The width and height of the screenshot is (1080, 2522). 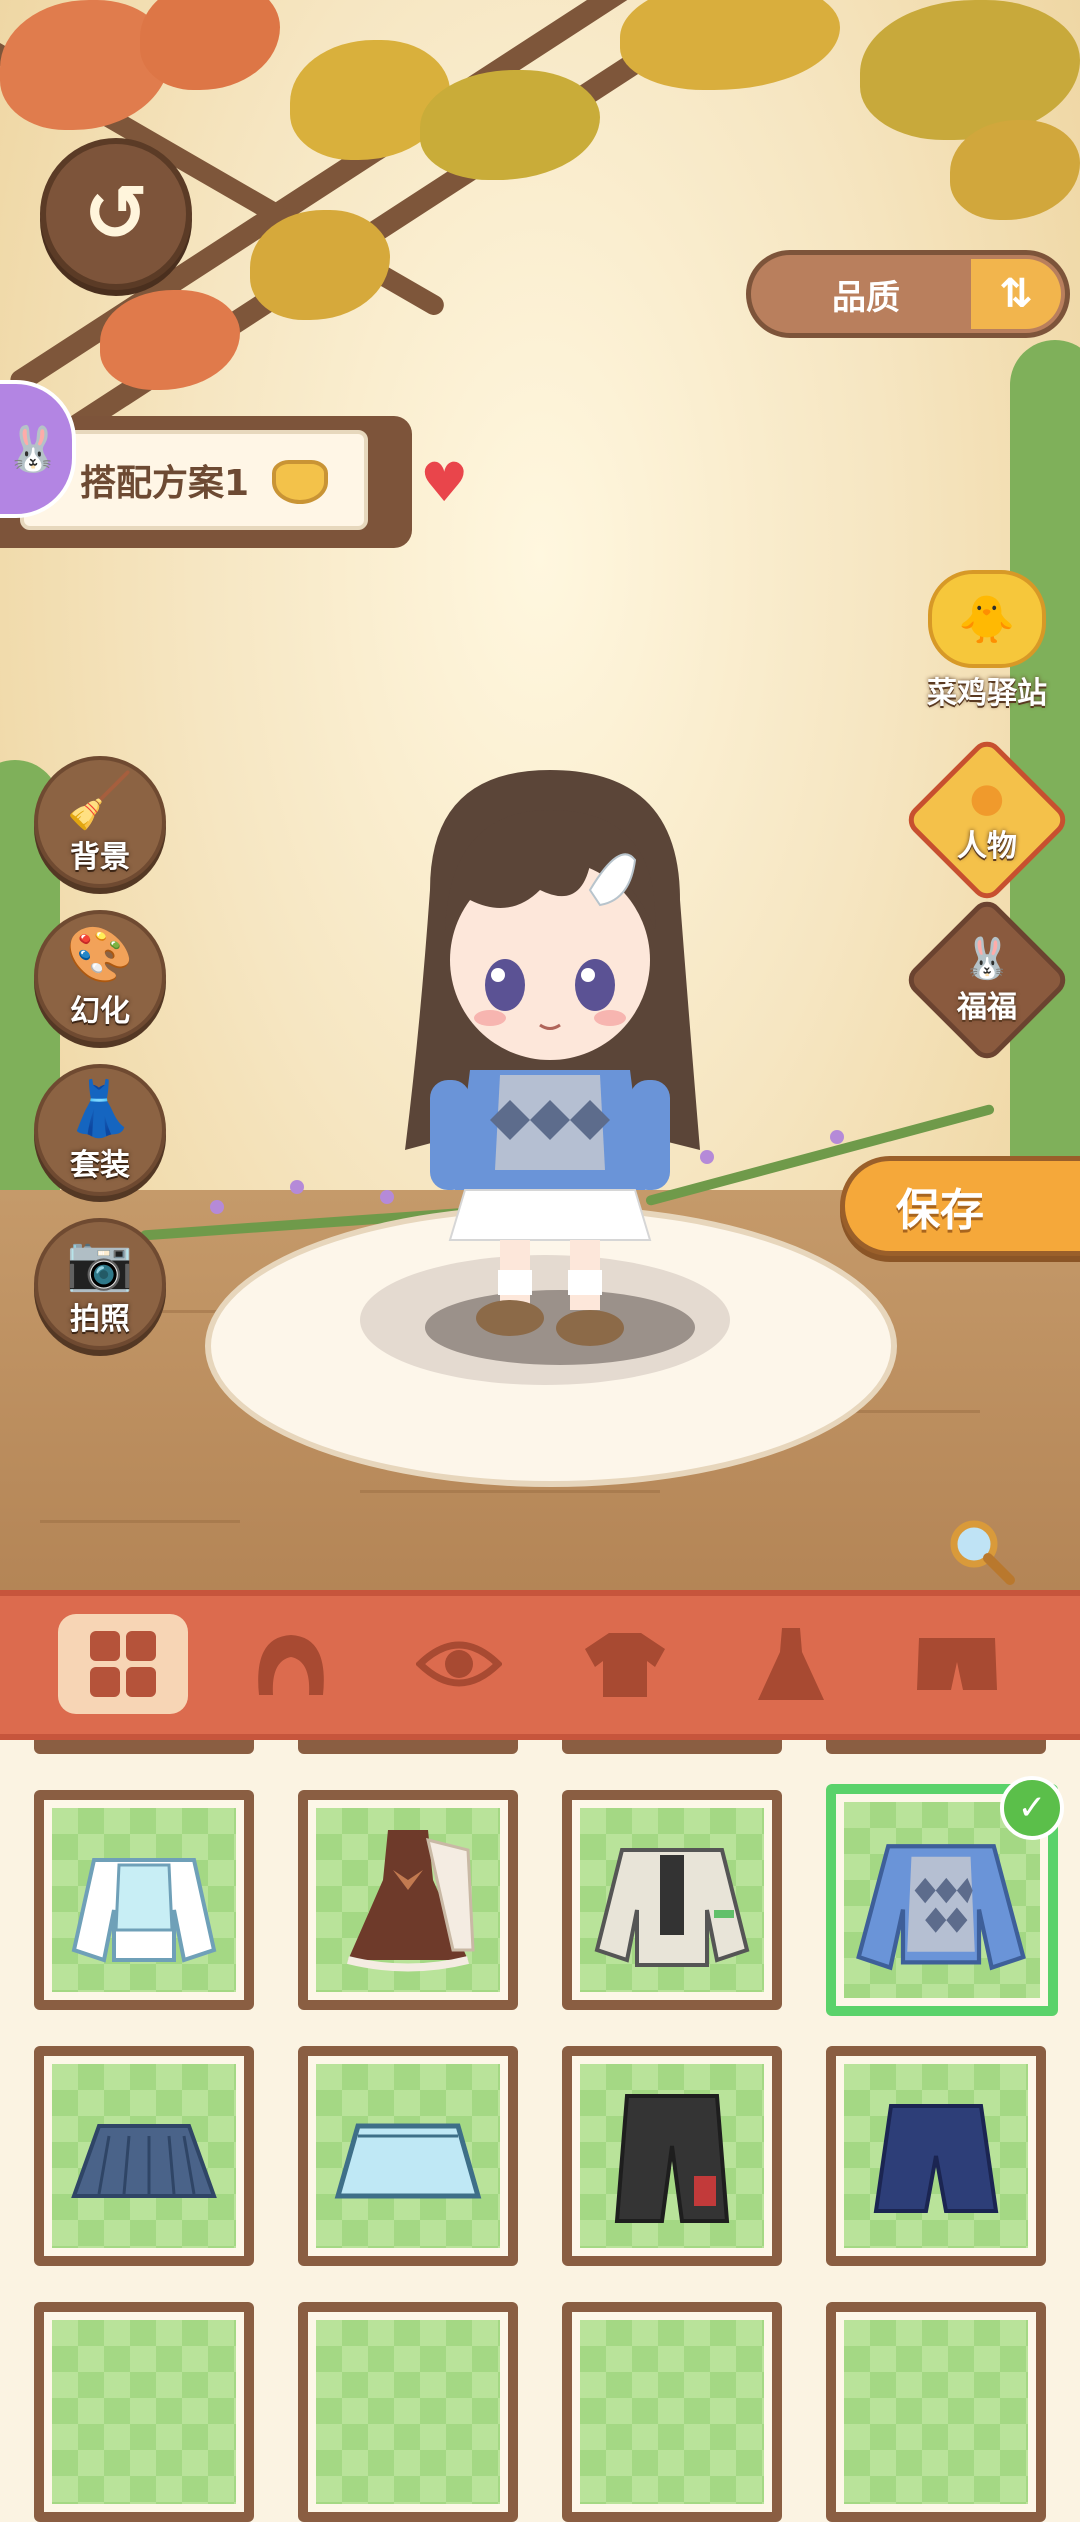 I want to click on blue-argyle-vest-shirt-icon, so click(x=941, y=1907).